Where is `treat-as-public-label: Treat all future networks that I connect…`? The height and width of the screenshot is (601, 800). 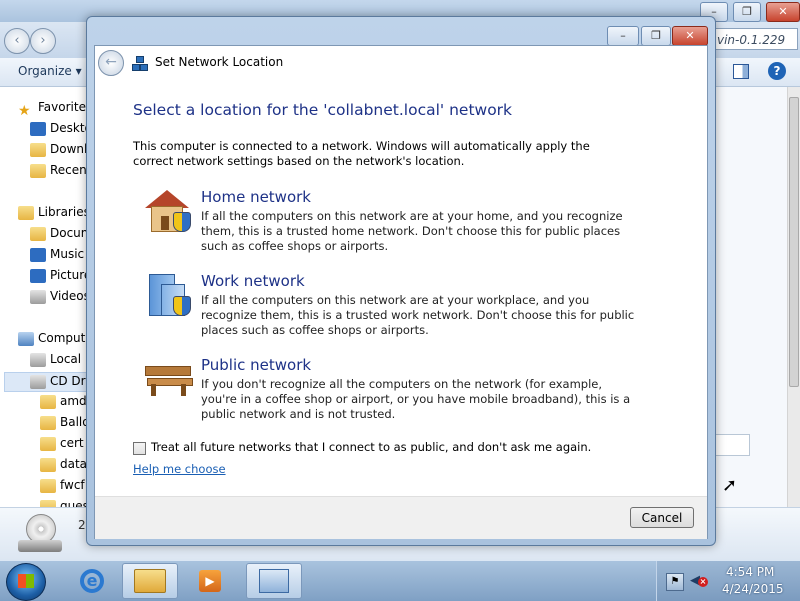 treat-as-public-label: Treat all future networks that I connect… is located at coordinates (371, 447).